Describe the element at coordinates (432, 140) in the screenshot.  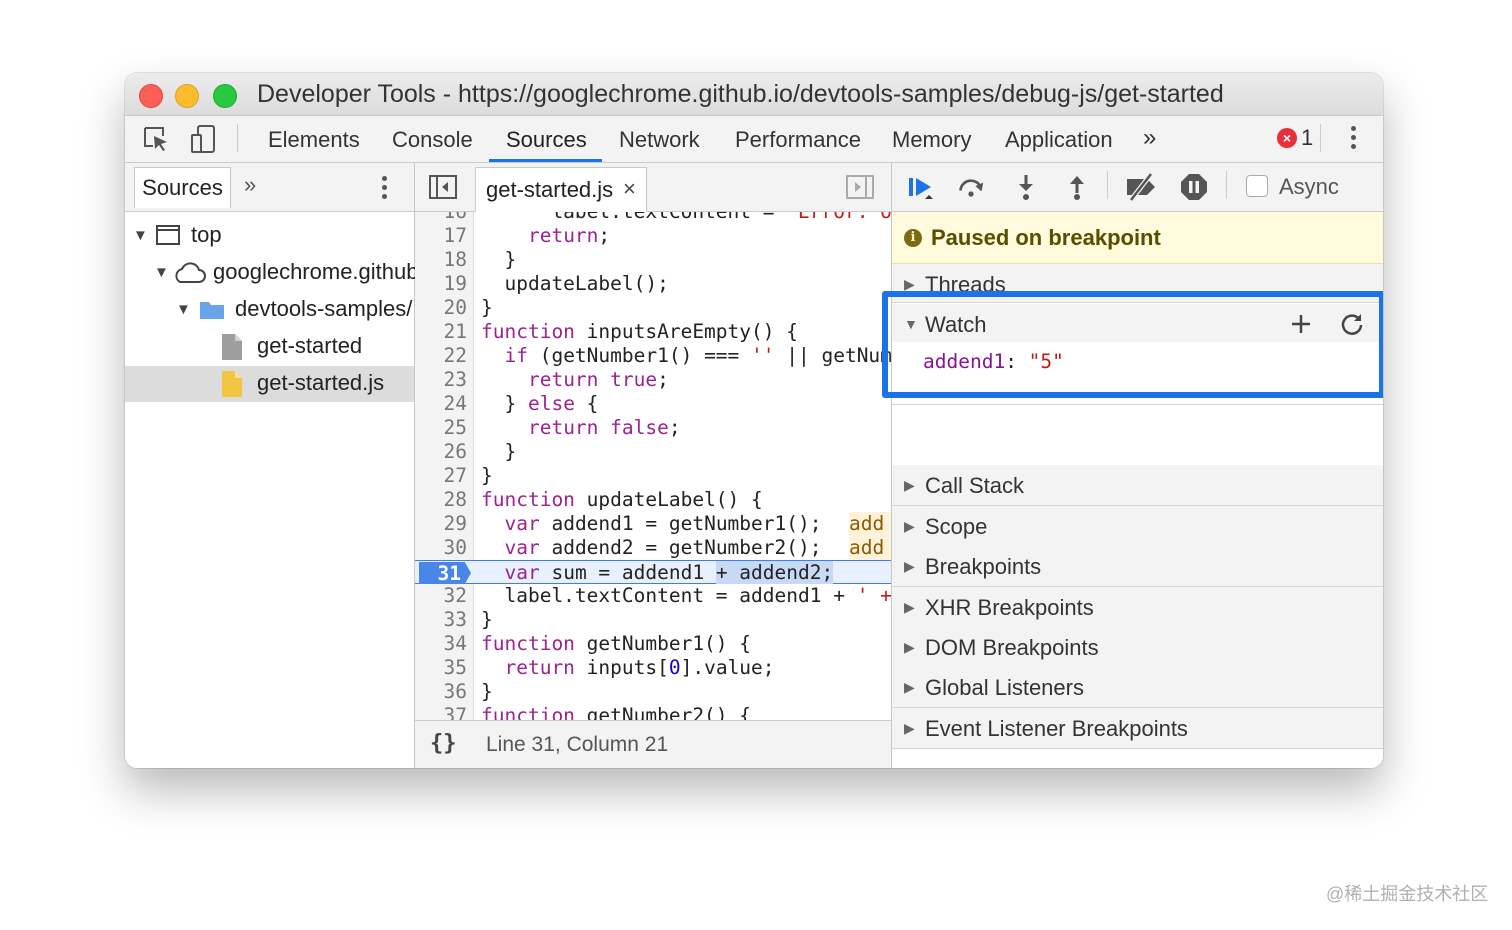
I see `tab-console: Console` at that location.